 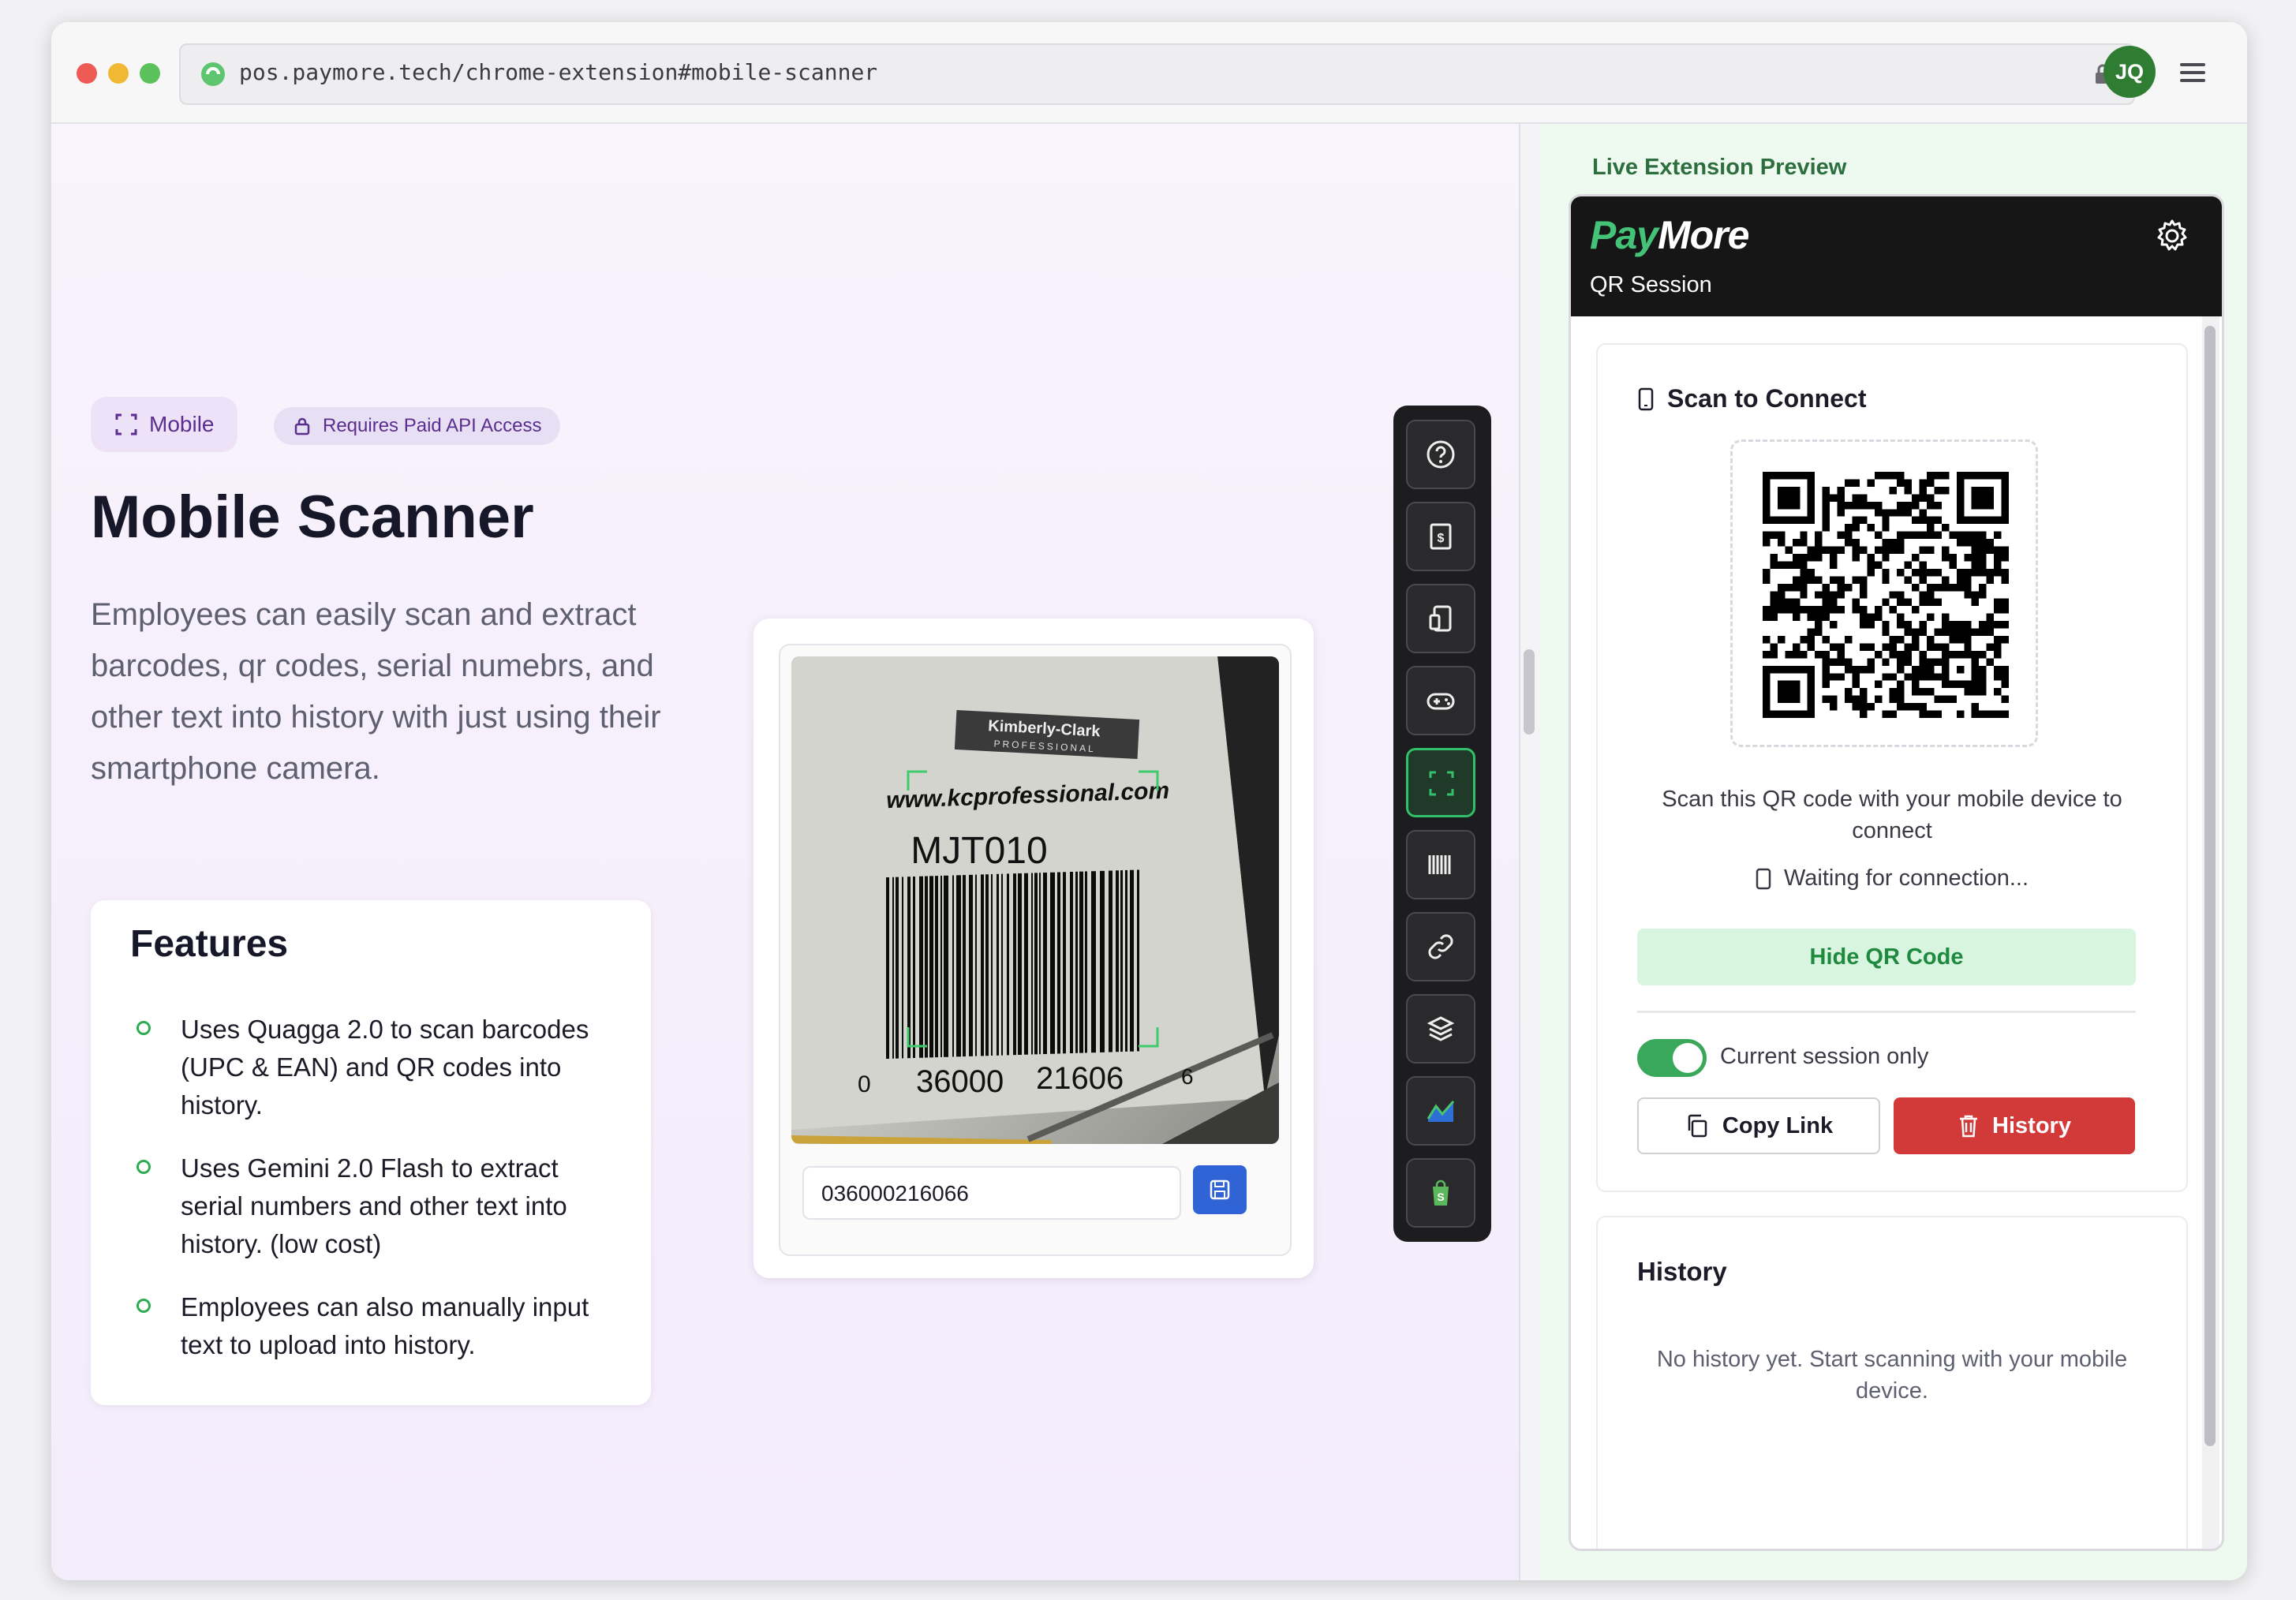 I want to click on history-button: History, so click(x=2015, y=1126).